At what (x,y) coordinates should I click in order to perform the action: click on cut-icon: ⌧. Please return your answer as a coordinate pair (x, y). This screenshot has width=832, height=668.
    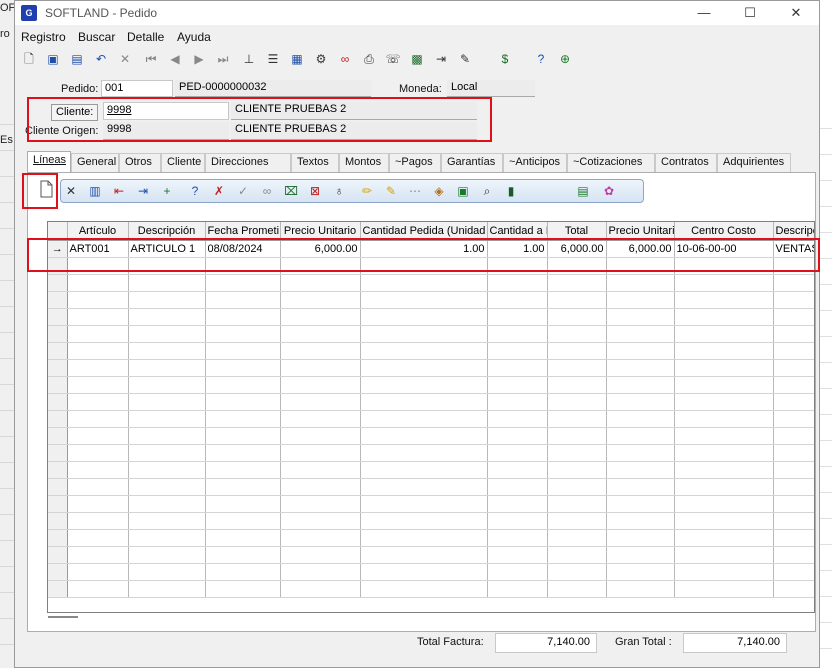
    Looking at the image, I should click on (291, 191).